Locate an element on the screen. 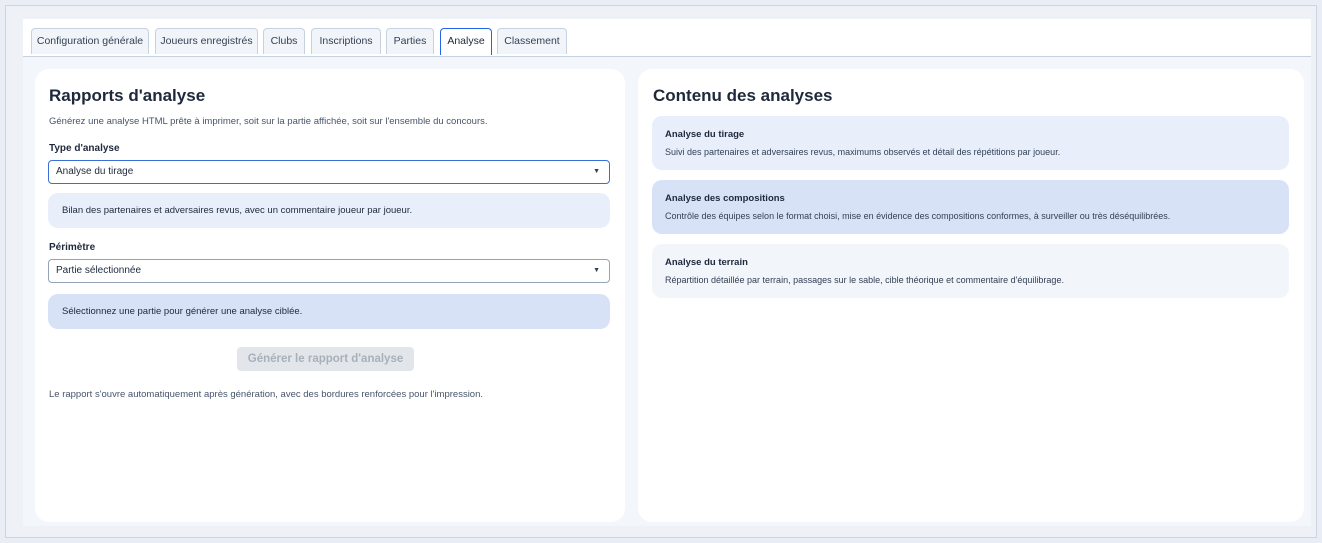 The image size is (1322, 543). tab-ranking: Classement is located at coordinates (532, 41).